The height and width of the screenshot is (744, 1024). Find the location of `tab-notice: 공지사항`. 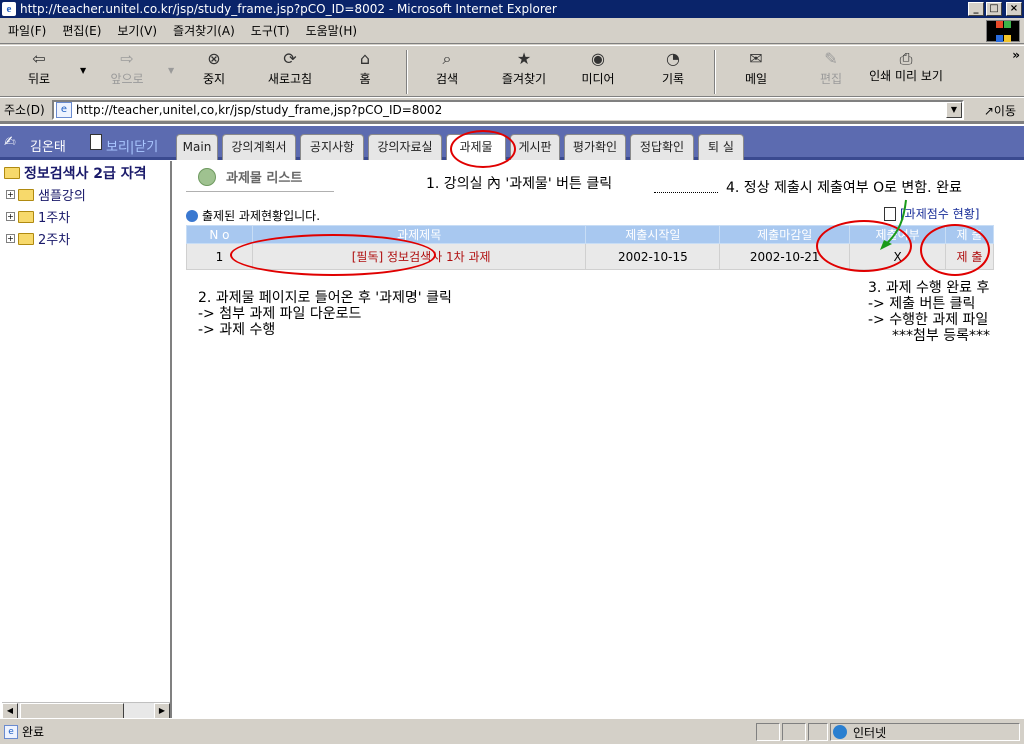

tab-notice: 공지사항 is located at coordinates (332, 147).